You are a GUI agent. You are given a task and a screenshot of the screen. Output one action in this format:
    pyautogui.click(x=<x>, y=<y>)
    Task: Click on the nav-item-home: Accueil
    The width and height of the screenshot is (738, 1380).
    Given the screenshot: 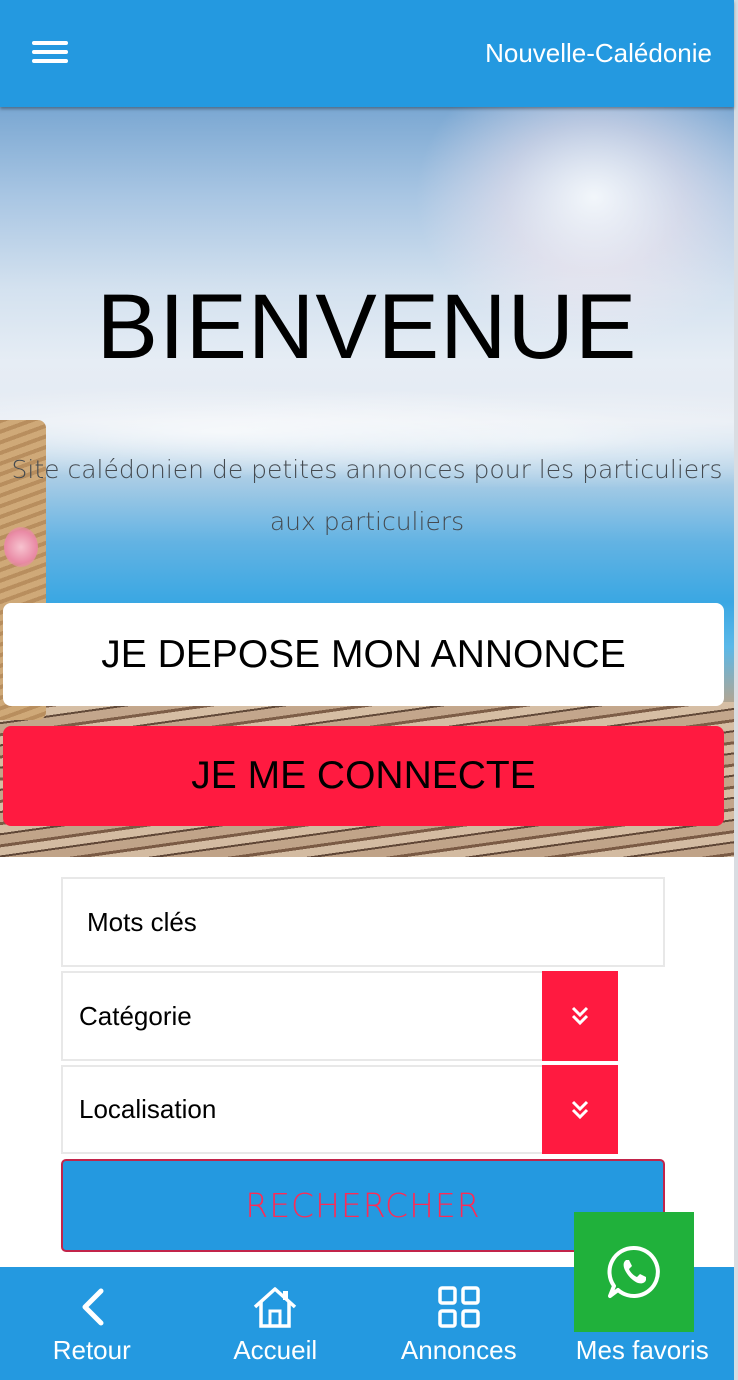 What is the action you would take?
    pyautogui.click(x=276, y=1323)
    